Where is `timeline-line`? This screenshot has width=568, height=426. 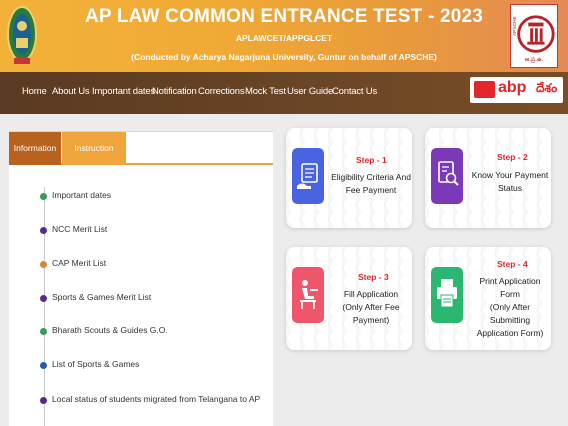
timeline-line is located at coordinates (44, 306).